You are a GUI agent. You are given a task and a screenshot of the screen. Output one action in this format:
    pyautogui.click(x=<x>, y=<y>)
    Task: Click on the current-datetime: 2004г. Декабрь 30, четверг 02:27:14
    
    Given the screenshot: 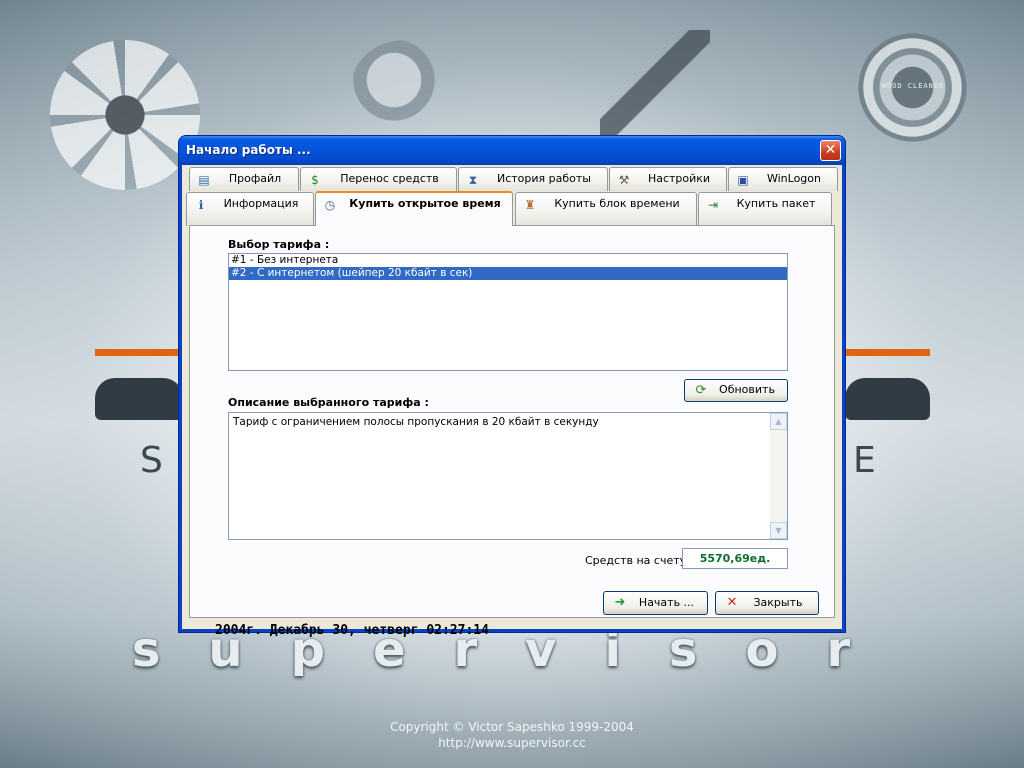 What is the action you would take?
    pyautogui.click(x=352, y=630)
    